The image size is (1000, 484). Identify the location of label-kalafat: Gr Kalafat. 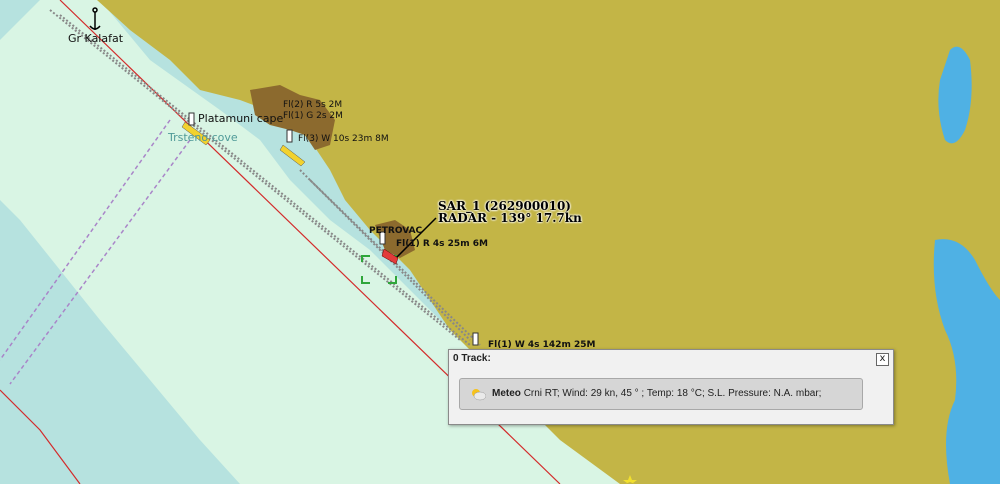
(96, 38).